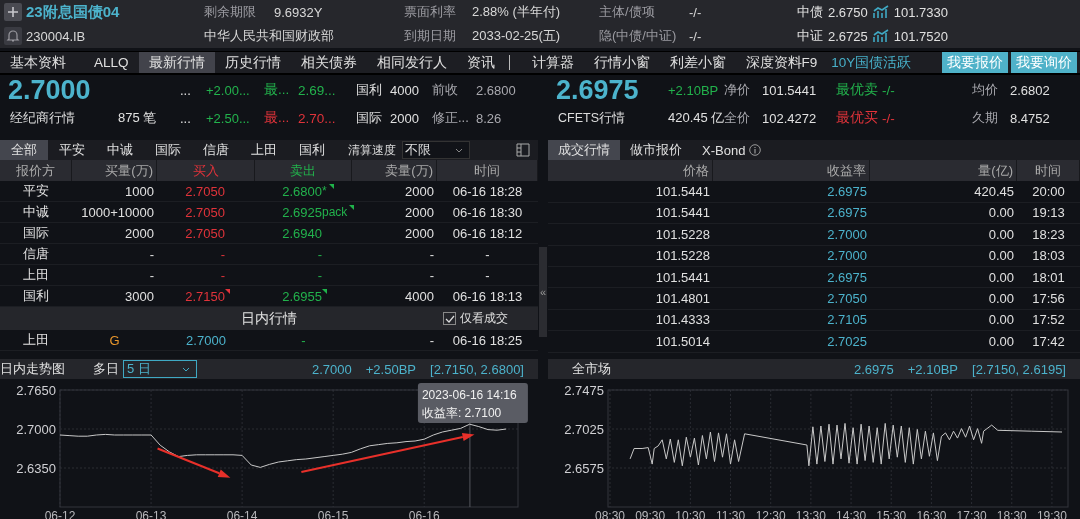 The height and width of the screenshot is (519, 1080). Describe the element at coordinates (487, 233) in the screenshot. I see `table-cell: 06-16 18:12` at that location.